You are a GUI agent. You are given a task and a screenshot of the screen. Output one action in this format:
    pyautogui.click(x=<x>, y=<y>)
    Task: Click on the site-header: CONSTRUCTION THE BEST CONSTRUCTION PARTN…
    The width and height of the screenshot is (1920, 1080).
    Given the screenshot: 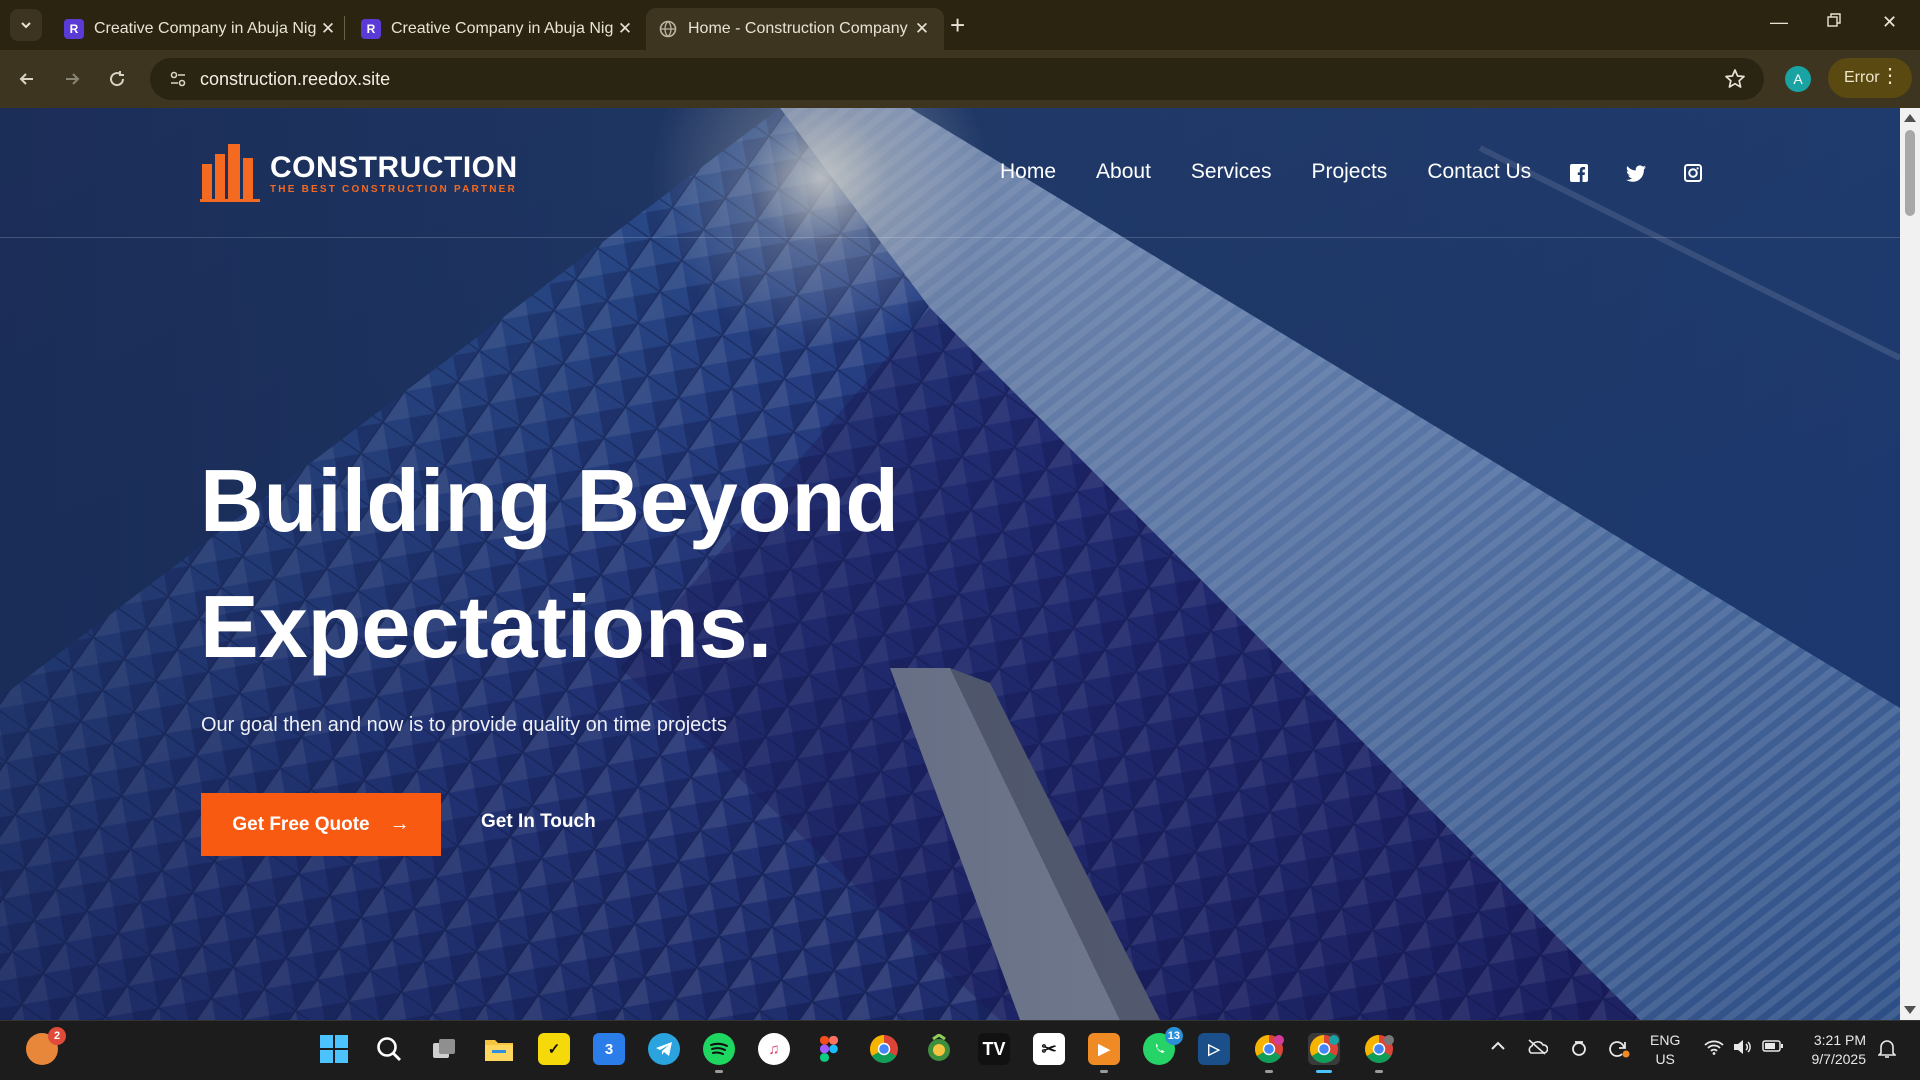 What is the action you would take?
    pyautogui.click(x=950, y=173)
    